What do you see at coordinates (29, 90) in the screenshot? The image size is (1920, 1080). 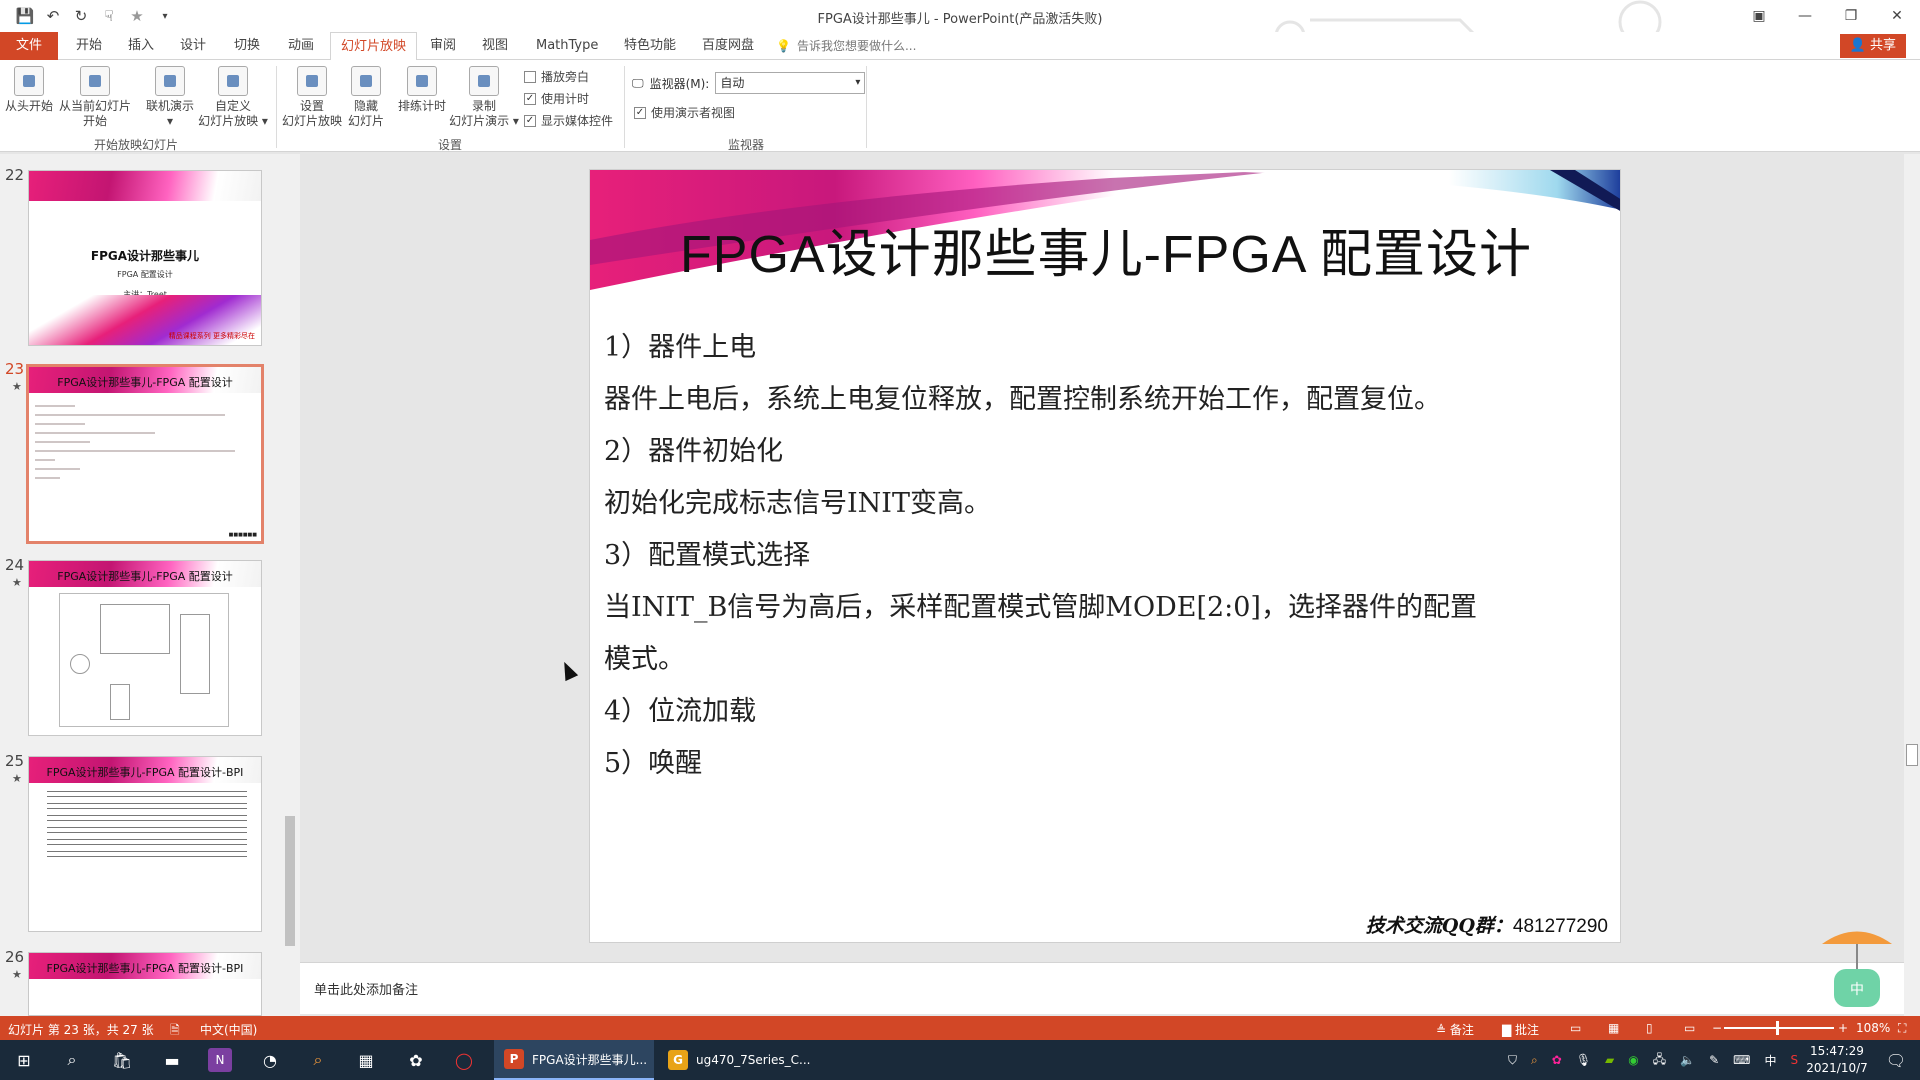 I see `from-beginning-button: 从头开始` at bounding box center [29, 90].